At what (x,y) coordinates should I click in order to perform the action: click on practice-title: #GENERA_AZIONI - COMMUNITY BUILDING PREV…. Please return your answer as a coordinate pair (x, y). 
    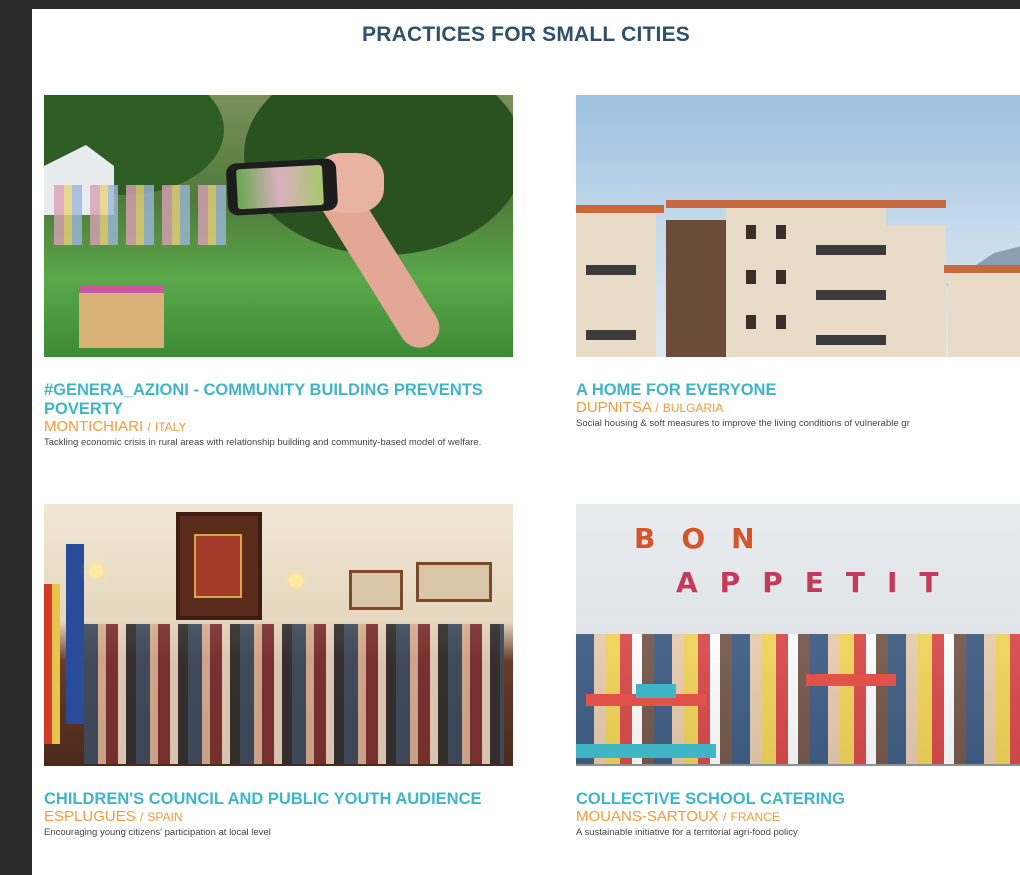
    Looking at the image, I should click on (264, 400).